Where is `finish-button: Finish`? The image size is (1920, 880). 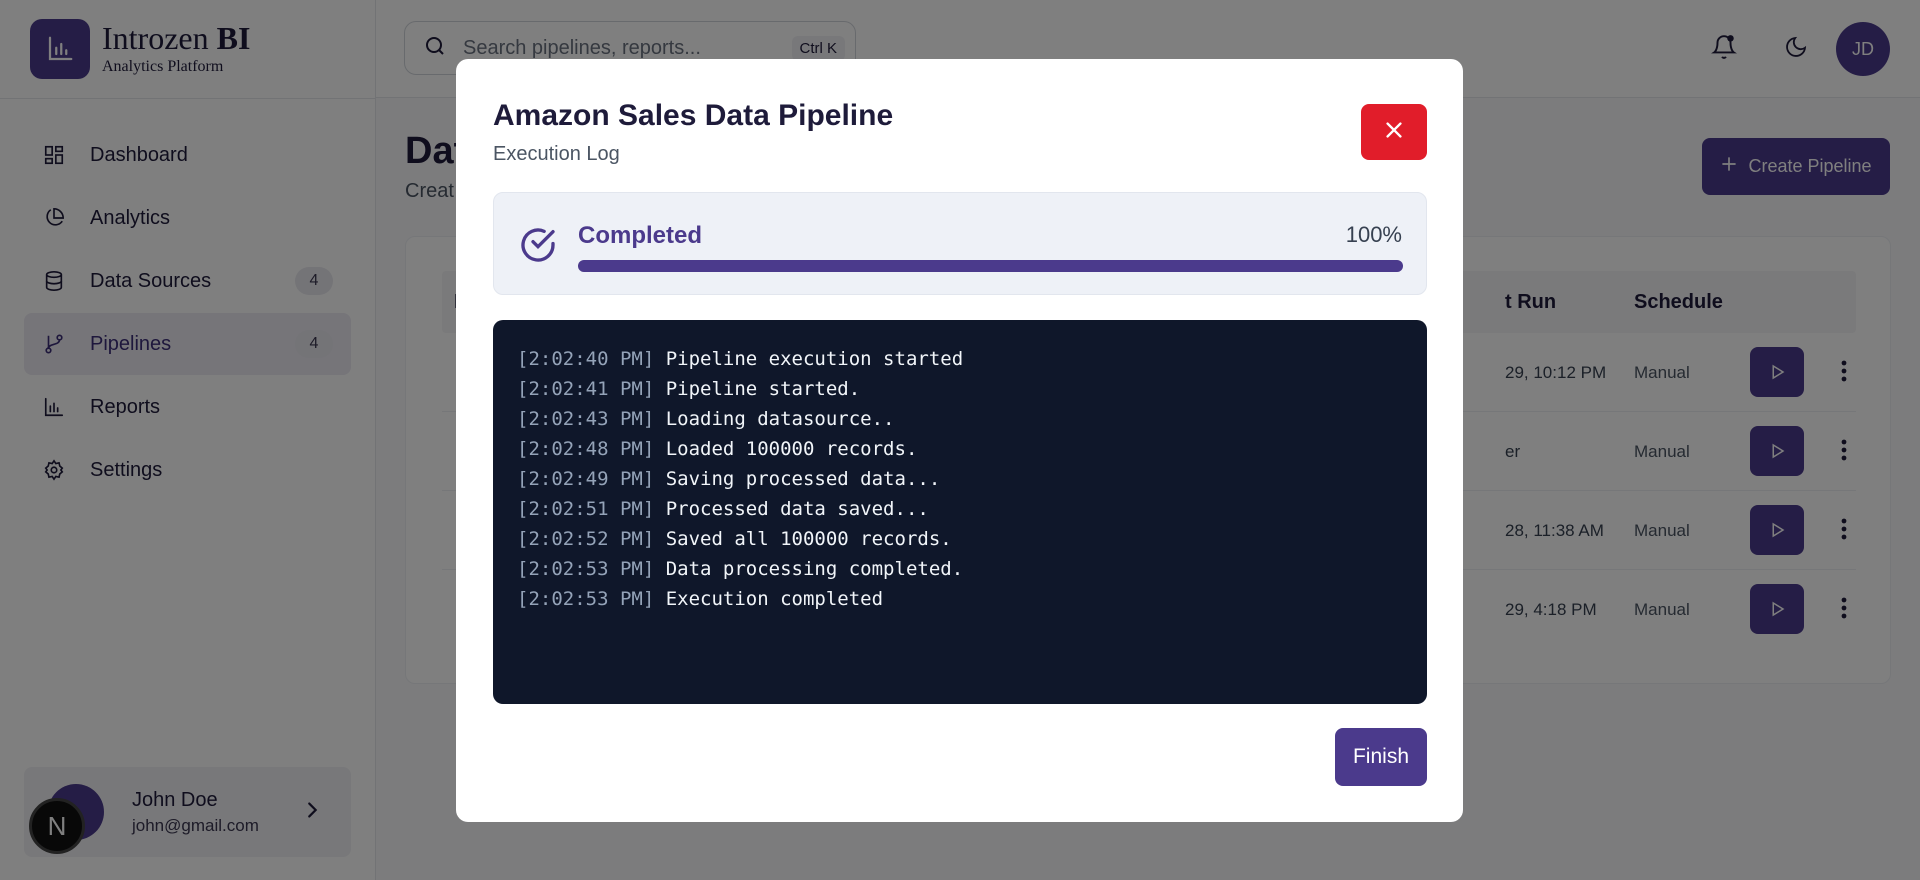
finish-button: Finish is located at coordinates (1381, 757).